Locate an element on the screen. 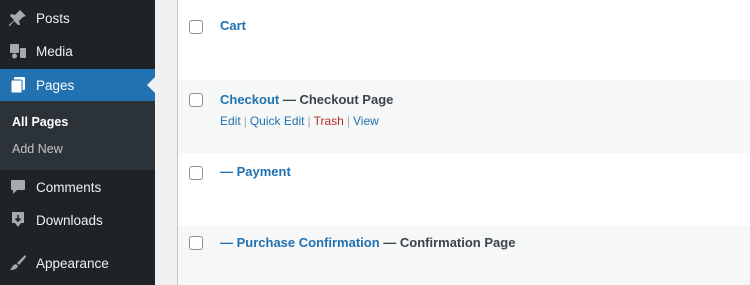 The width and height of the screenshot is (750, 285). sidebar-item-label: Downloads is located at coordinates (69, 220).